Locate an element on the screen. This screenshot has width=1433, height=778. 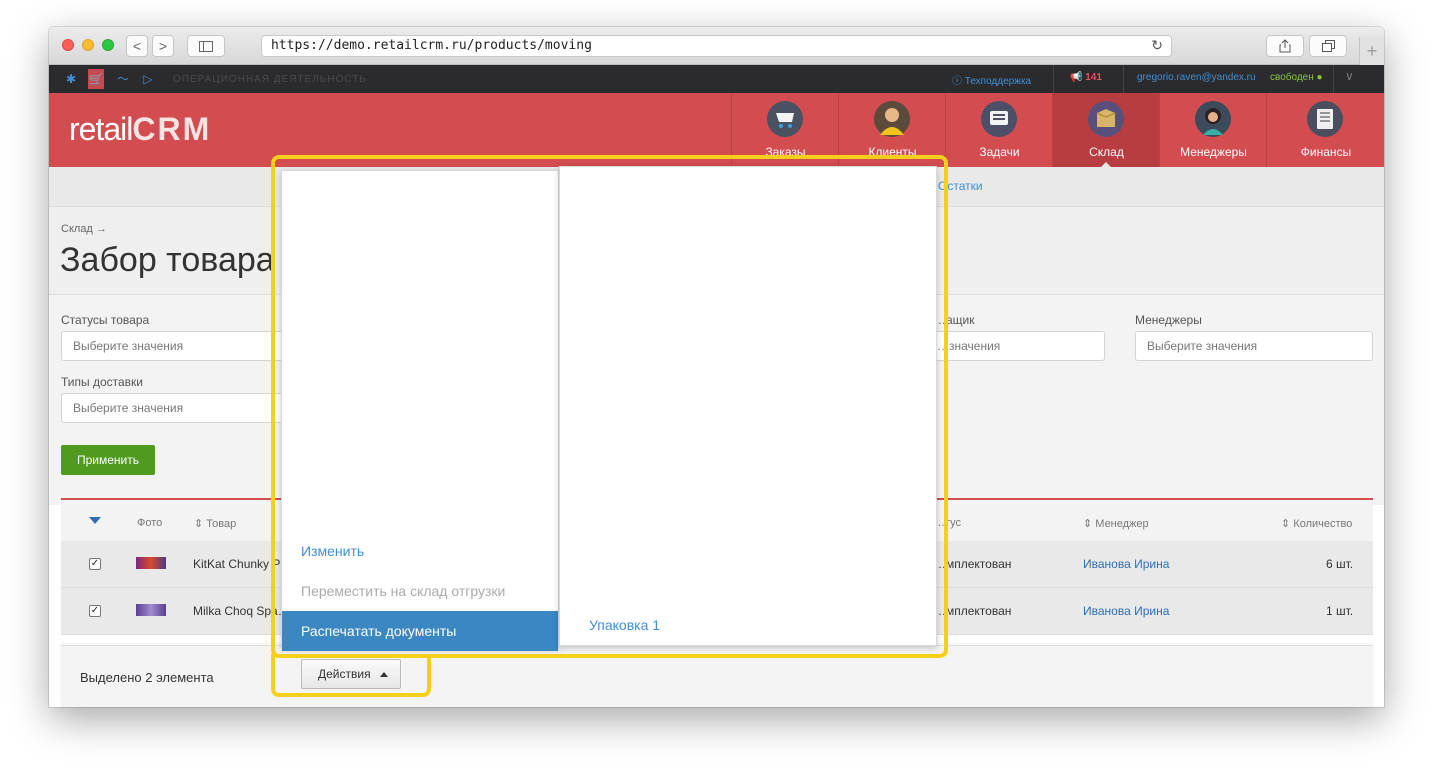
menu-item-print-documents: Распечатать документы is located at coordinates (420, 631).